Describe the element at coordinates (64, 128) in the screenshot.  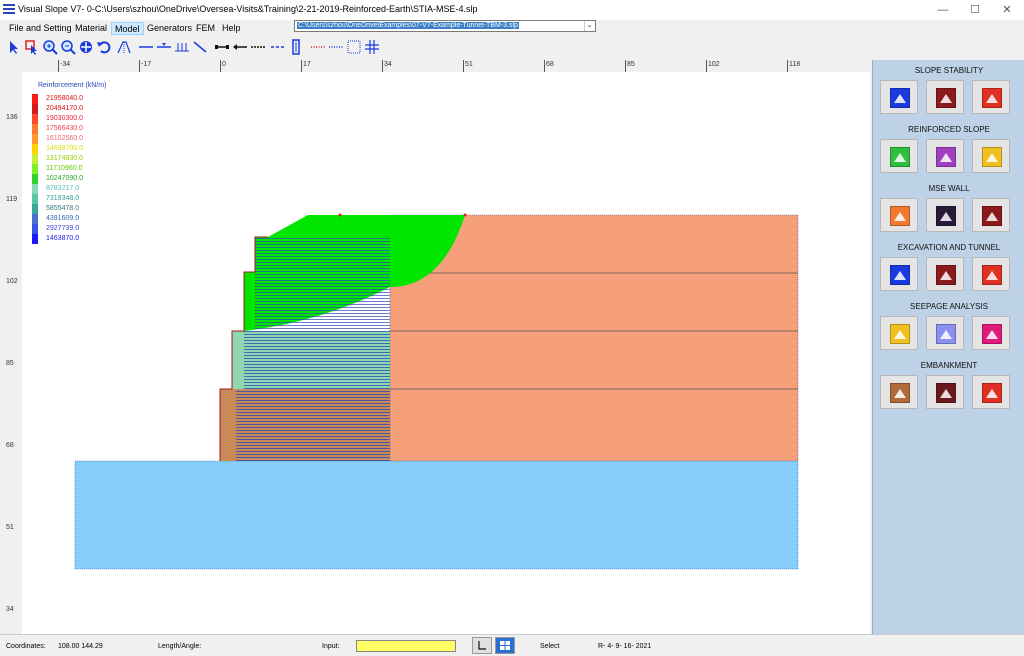
I see `legend-value: 17566430.0` at that location.